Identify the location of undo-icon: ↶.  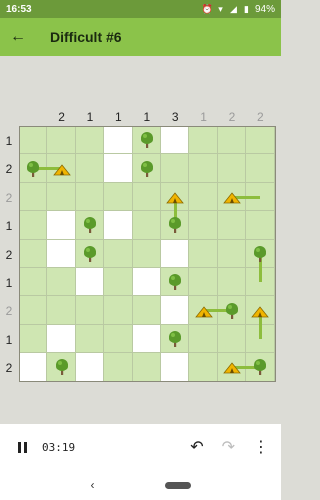
(196, 447).